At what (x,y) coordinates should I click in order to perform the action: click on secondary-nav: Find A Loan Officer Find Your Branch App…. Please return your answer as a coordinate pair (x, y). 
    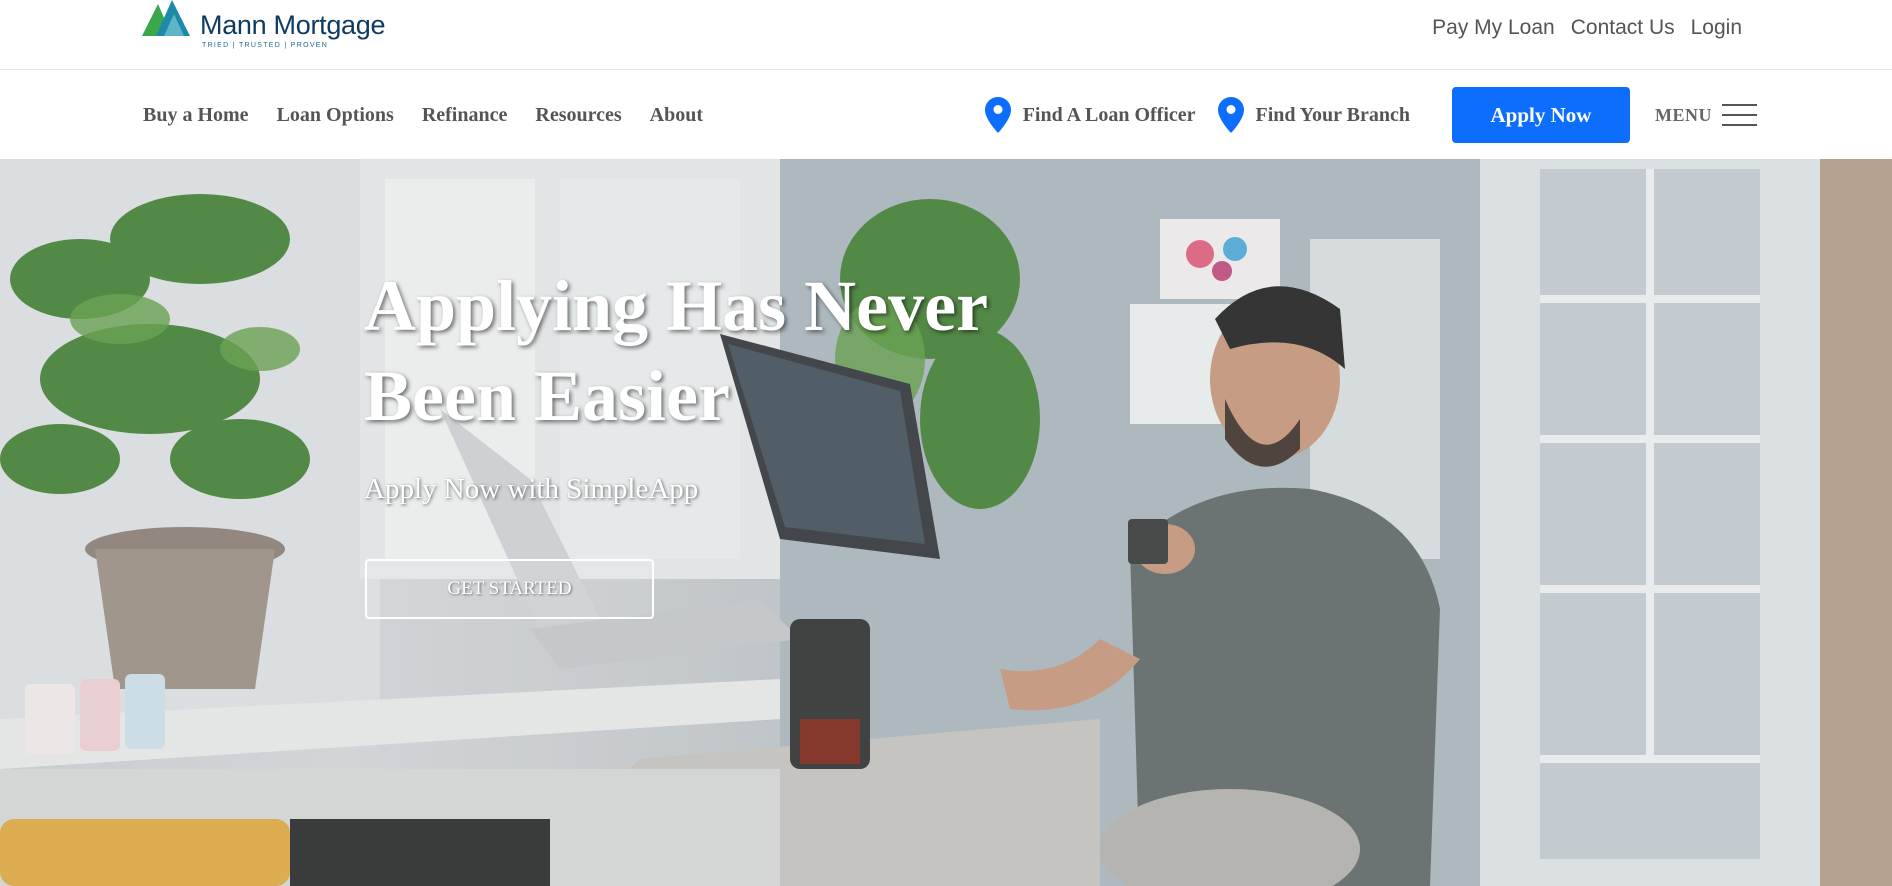
    Looking at the image, I should click on (1370, 115).